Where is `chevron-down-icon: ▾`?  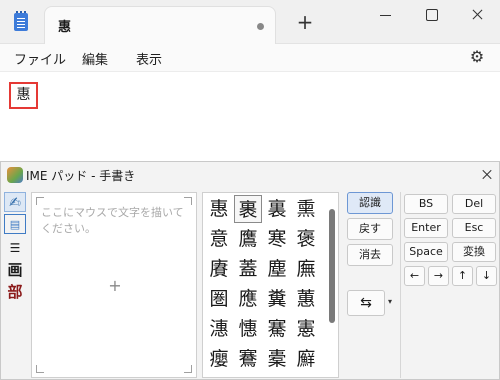
chevron-down-icon: ▾ is located at coordinates (390, 302).